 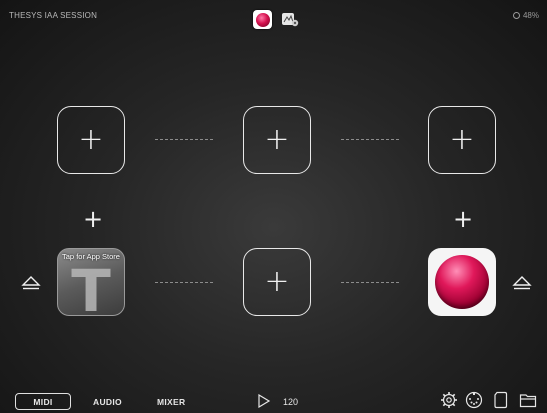 What do you see at coordinates (516, 15) in the screenshot?
I see `battery-icon` at bounding box center [516, 15].